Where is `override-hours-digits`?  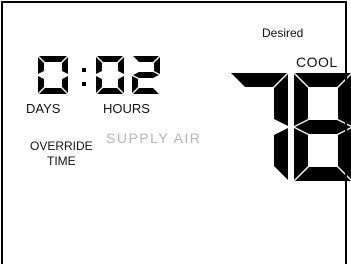
override-hours-digits is located at coordinates (128, 75).